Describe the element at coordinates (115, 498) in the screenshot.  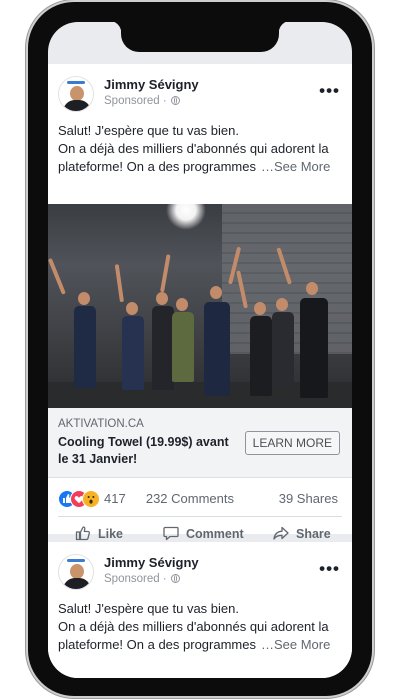
I see `reaction-count: 417` at that location.